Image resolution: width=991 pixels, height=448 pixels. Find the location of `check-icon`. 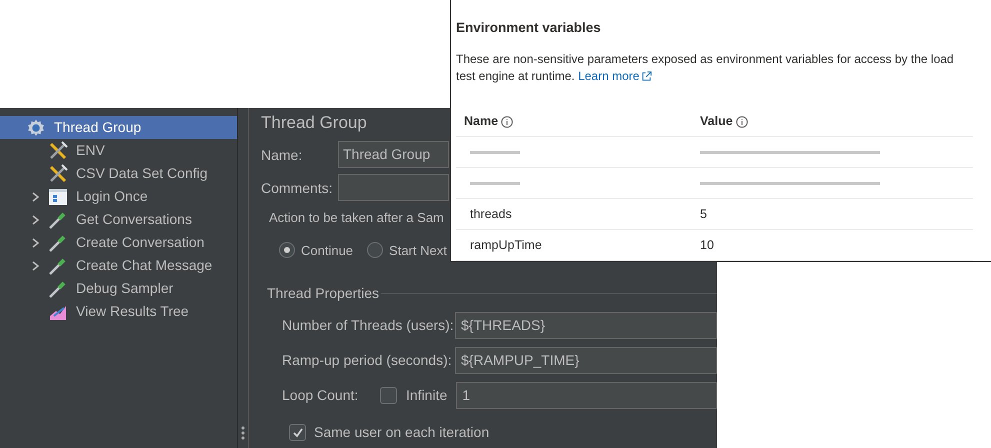

check-icon is located at coordinates (298, 432).